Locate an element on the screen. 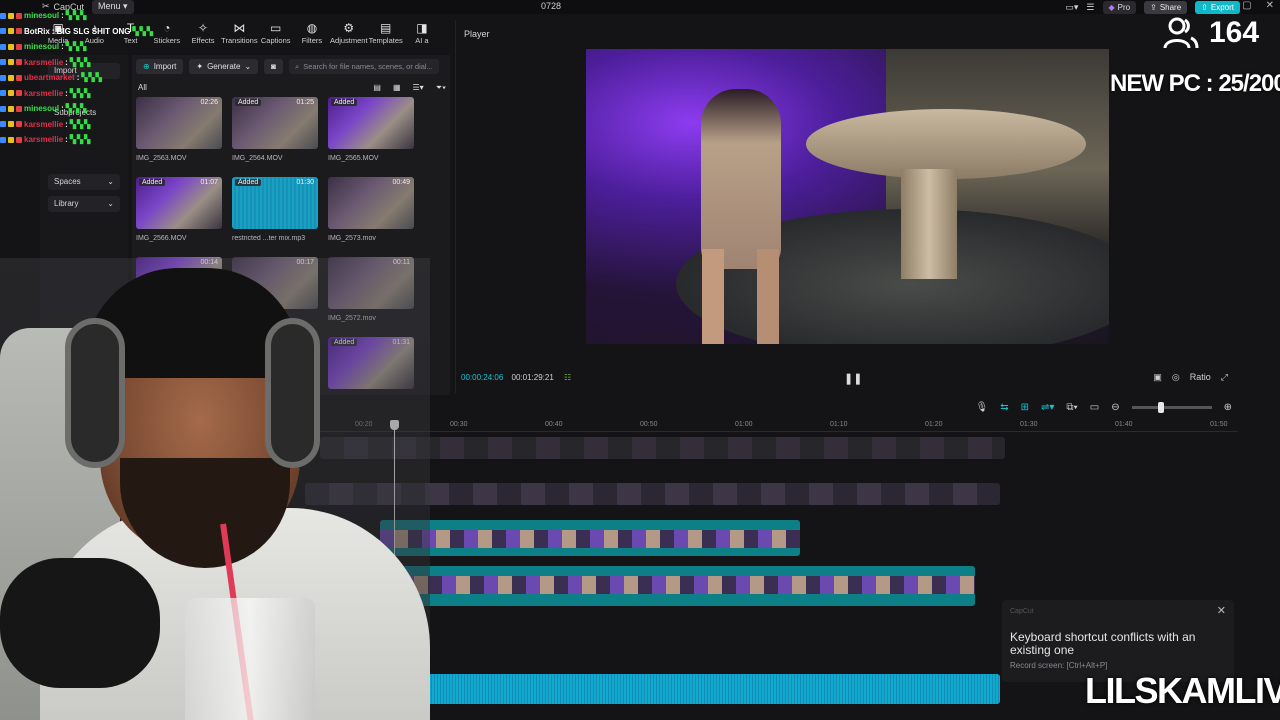 This screenshot has width=1280, height=720. timeline-audio-waveform is located at coordinates (710, 689).